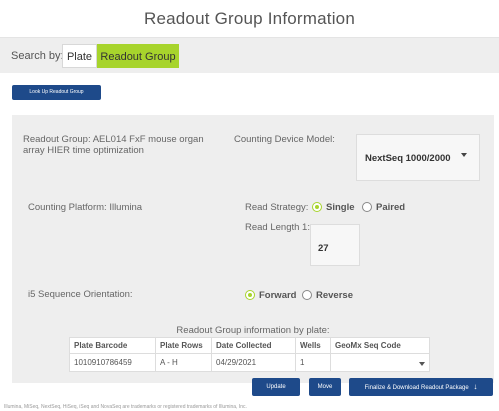 The image size is (499, 411). What do you see at coordinates (277, 227) in the screenshot?
I see `read-length-label: Read Length 1:` at bounding box center [277, 227].